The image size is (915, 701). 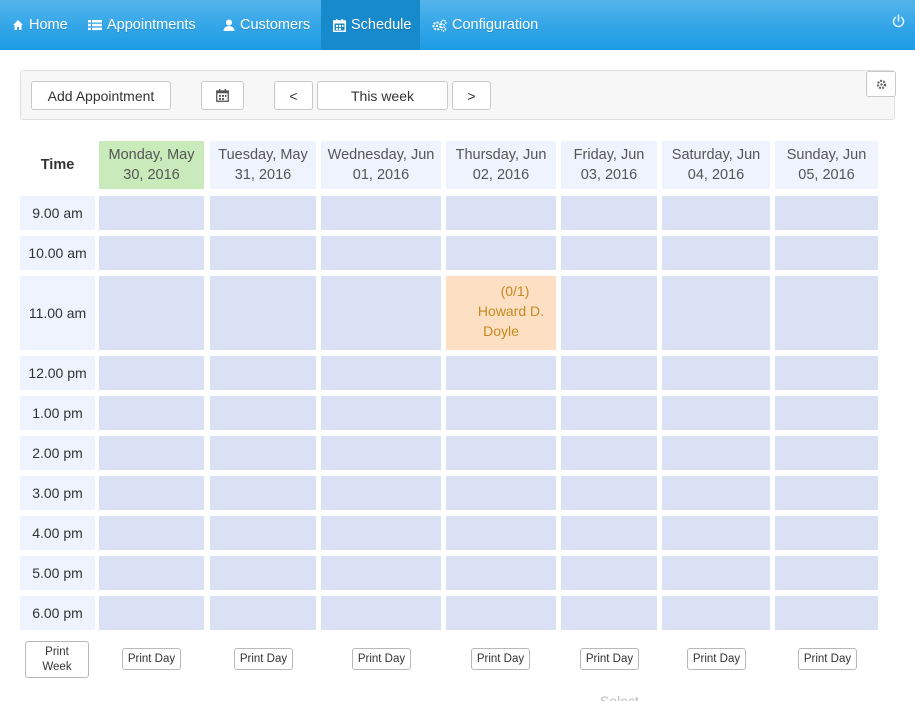 What do you see at coordinates (57, 659) in the screenshot?
I see `print-week-button: Print Week` at bounding box center [57, 659].